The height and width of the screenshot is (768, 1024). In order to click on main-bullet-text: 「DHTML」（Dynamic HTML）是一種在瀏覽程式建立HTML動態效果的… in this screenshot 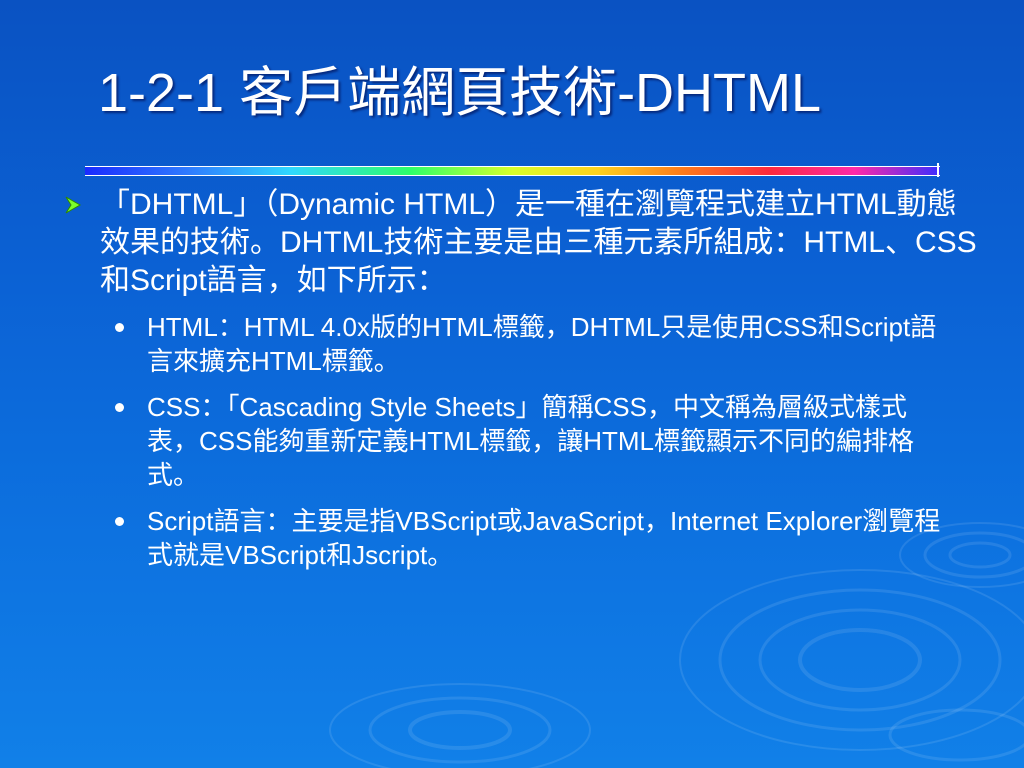, I will do `click(538, 242)`.